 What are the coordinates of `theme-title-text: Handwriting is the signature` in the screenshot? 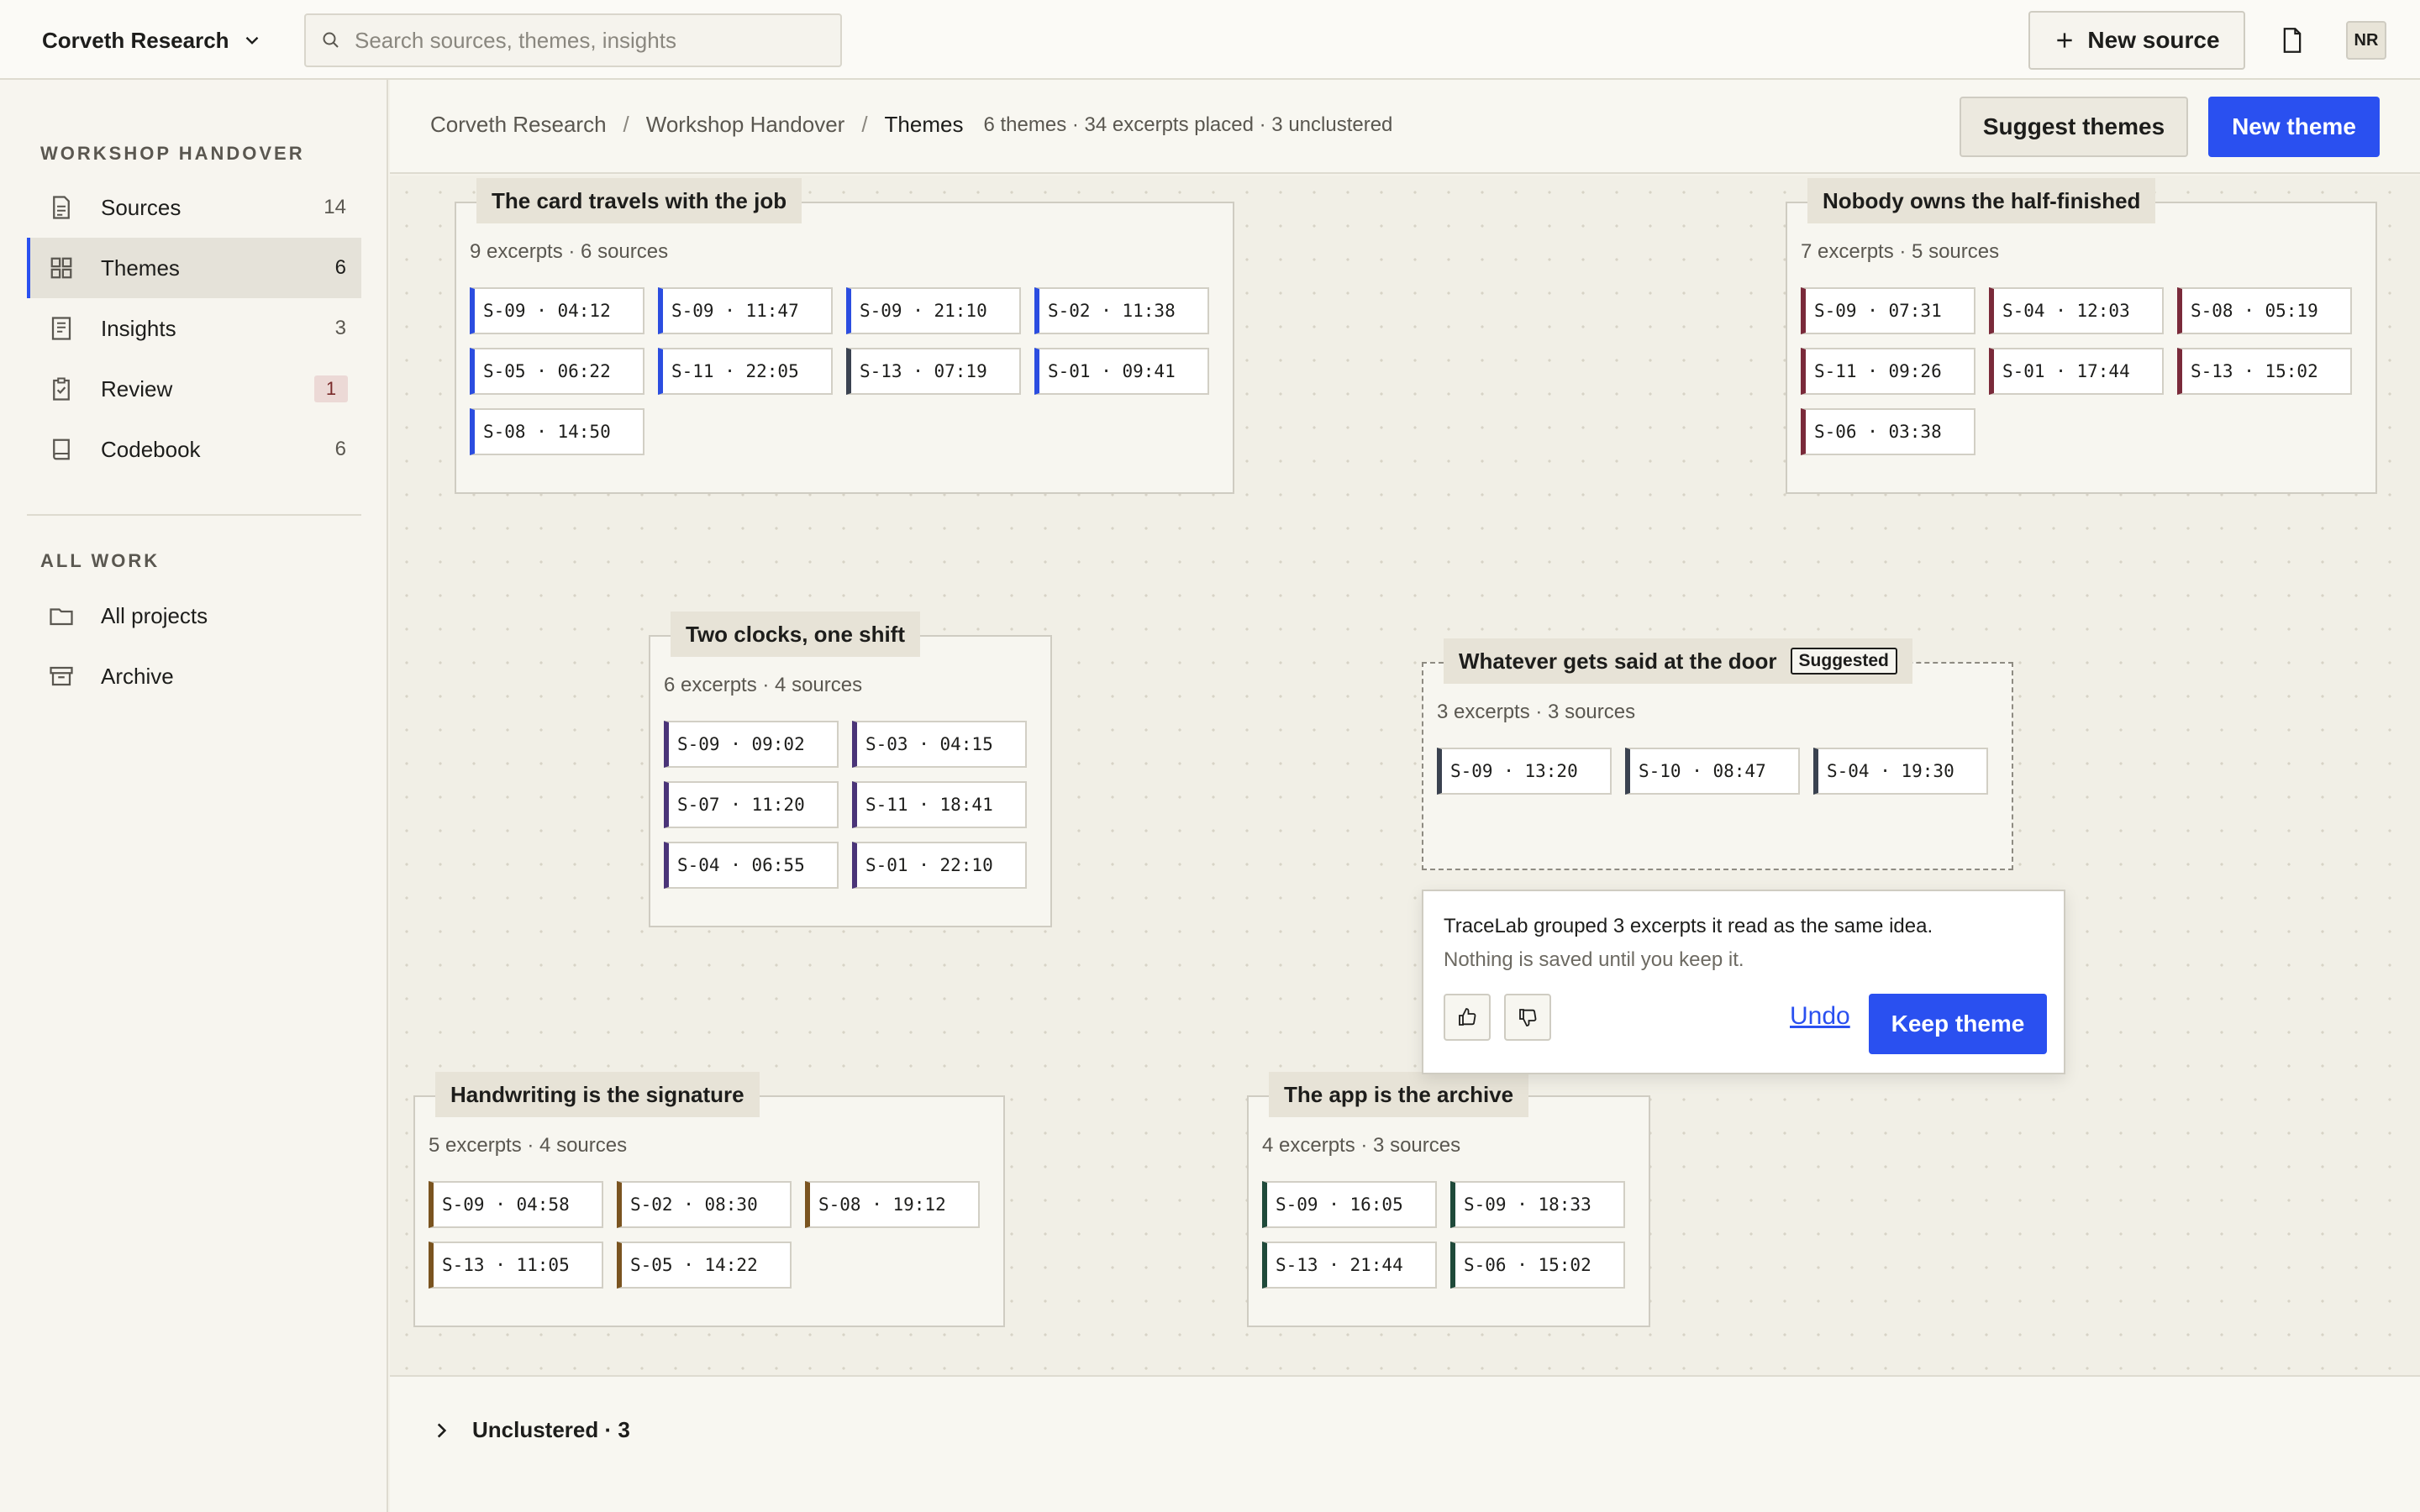 It's located at (597, 1094).